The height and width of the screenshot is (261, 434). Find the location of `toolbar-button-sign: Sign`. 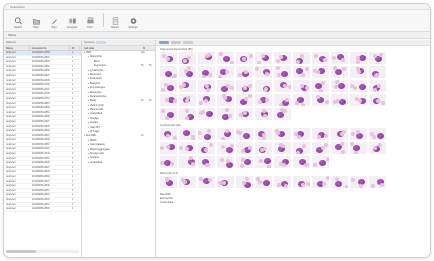

toolbar-button-sign: Sign is located at coordinates (54, 23).